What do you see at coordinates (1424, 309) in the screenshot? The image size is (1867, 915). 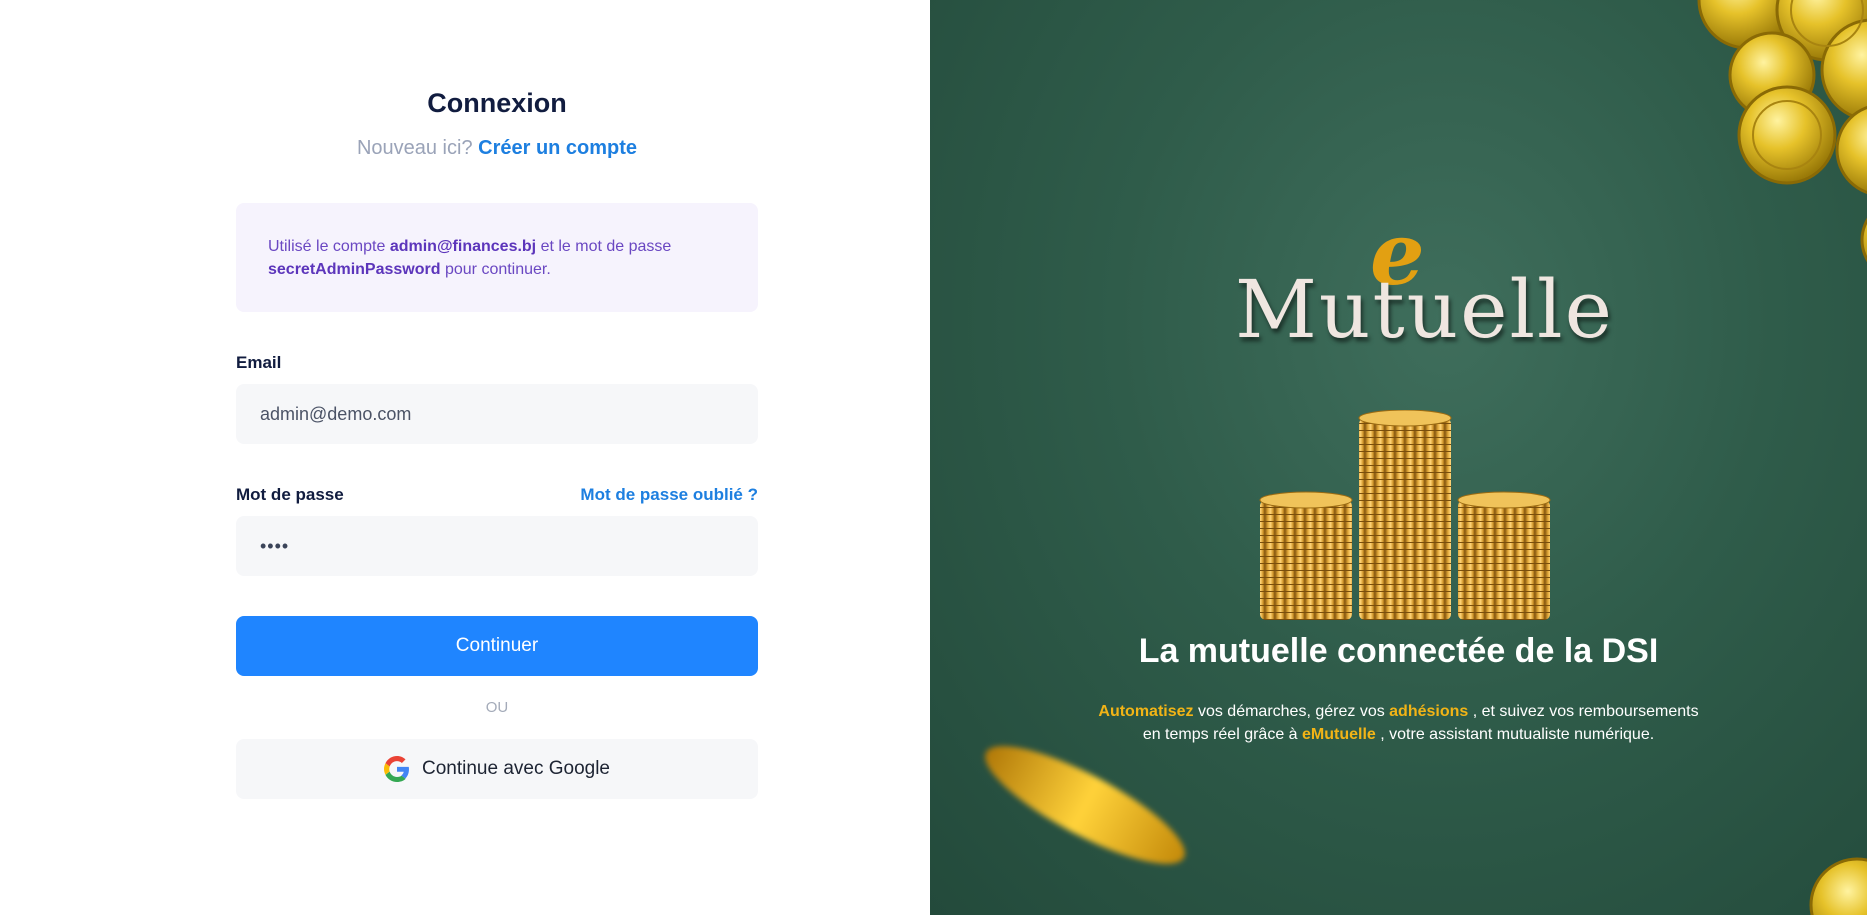 I see `logo-wordmark: Mutuelle` at bounding box center [1424, 309].